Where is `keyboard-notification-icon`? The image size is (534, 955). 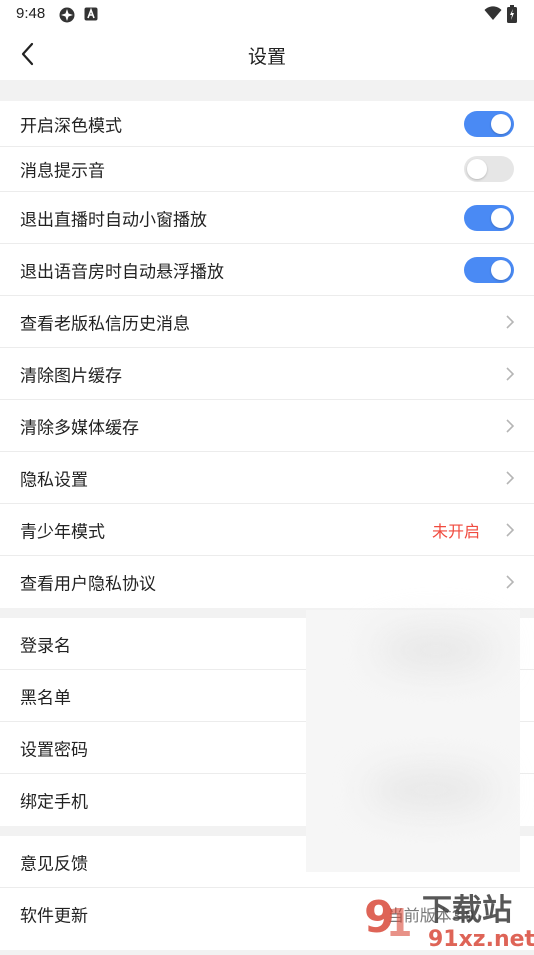 keyboard-notification-icon is located at coordinates (91, 16).